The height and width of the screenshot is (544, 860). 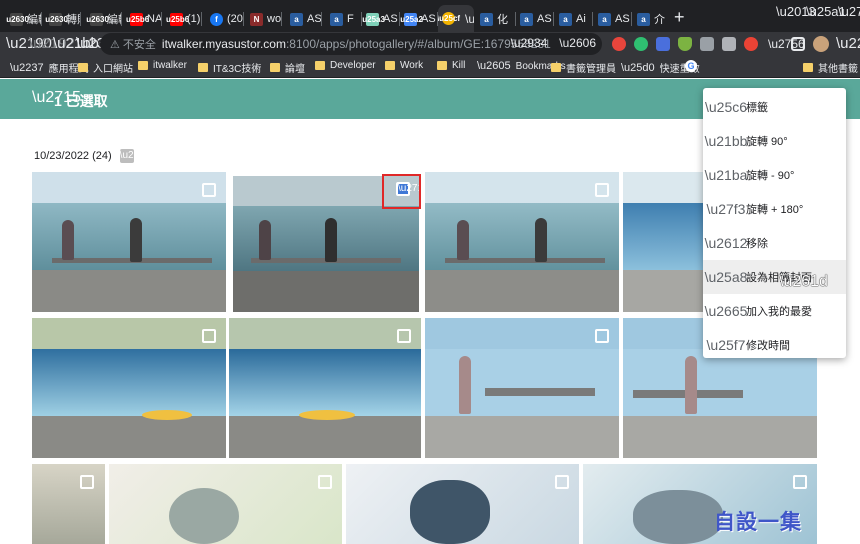 What do you see at coordinates (381, 19) in the screenshot?
I see `browser-tab: \u25a3 AS` at bounding box center [381, 19].